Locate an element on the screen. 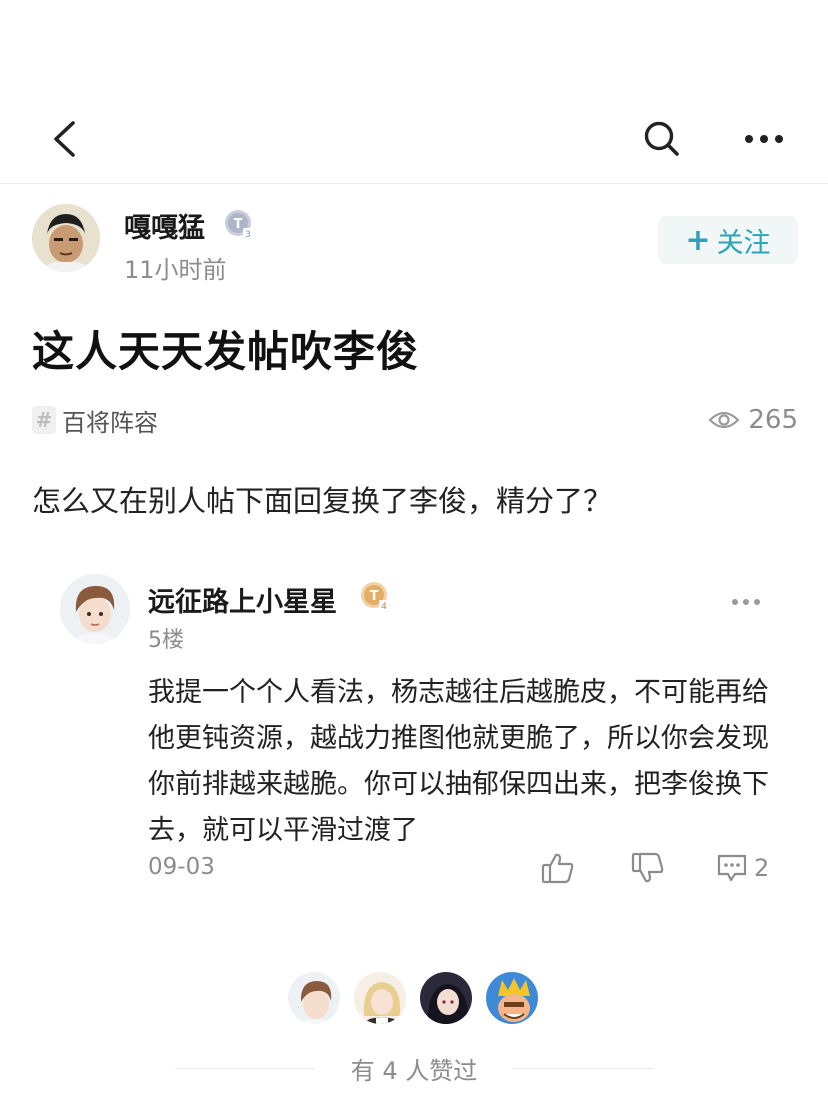 The image size is (828, 1111). follow-button: + 关注 is located at coordinates (728, 240).